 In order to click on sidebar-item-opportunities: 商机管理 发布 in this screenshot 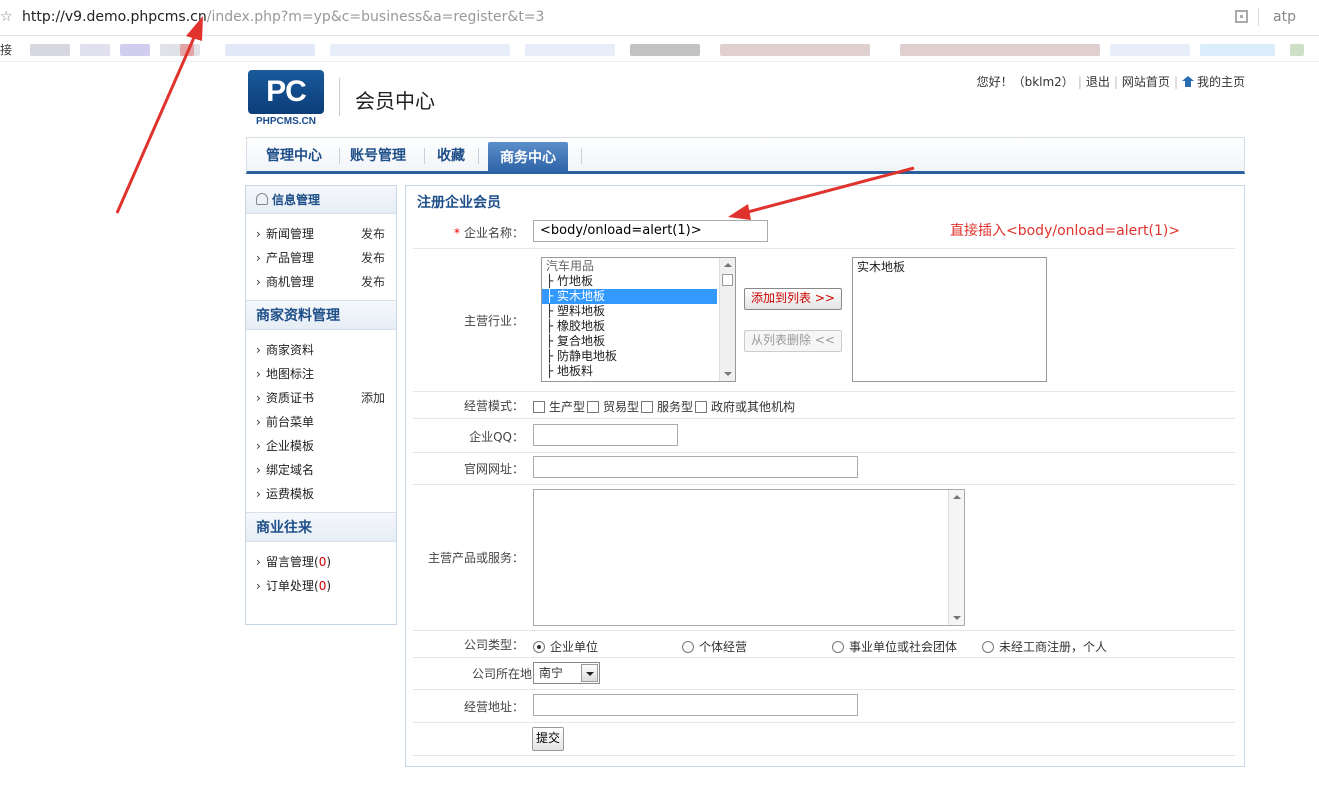, I will do `click(321, 282)`.